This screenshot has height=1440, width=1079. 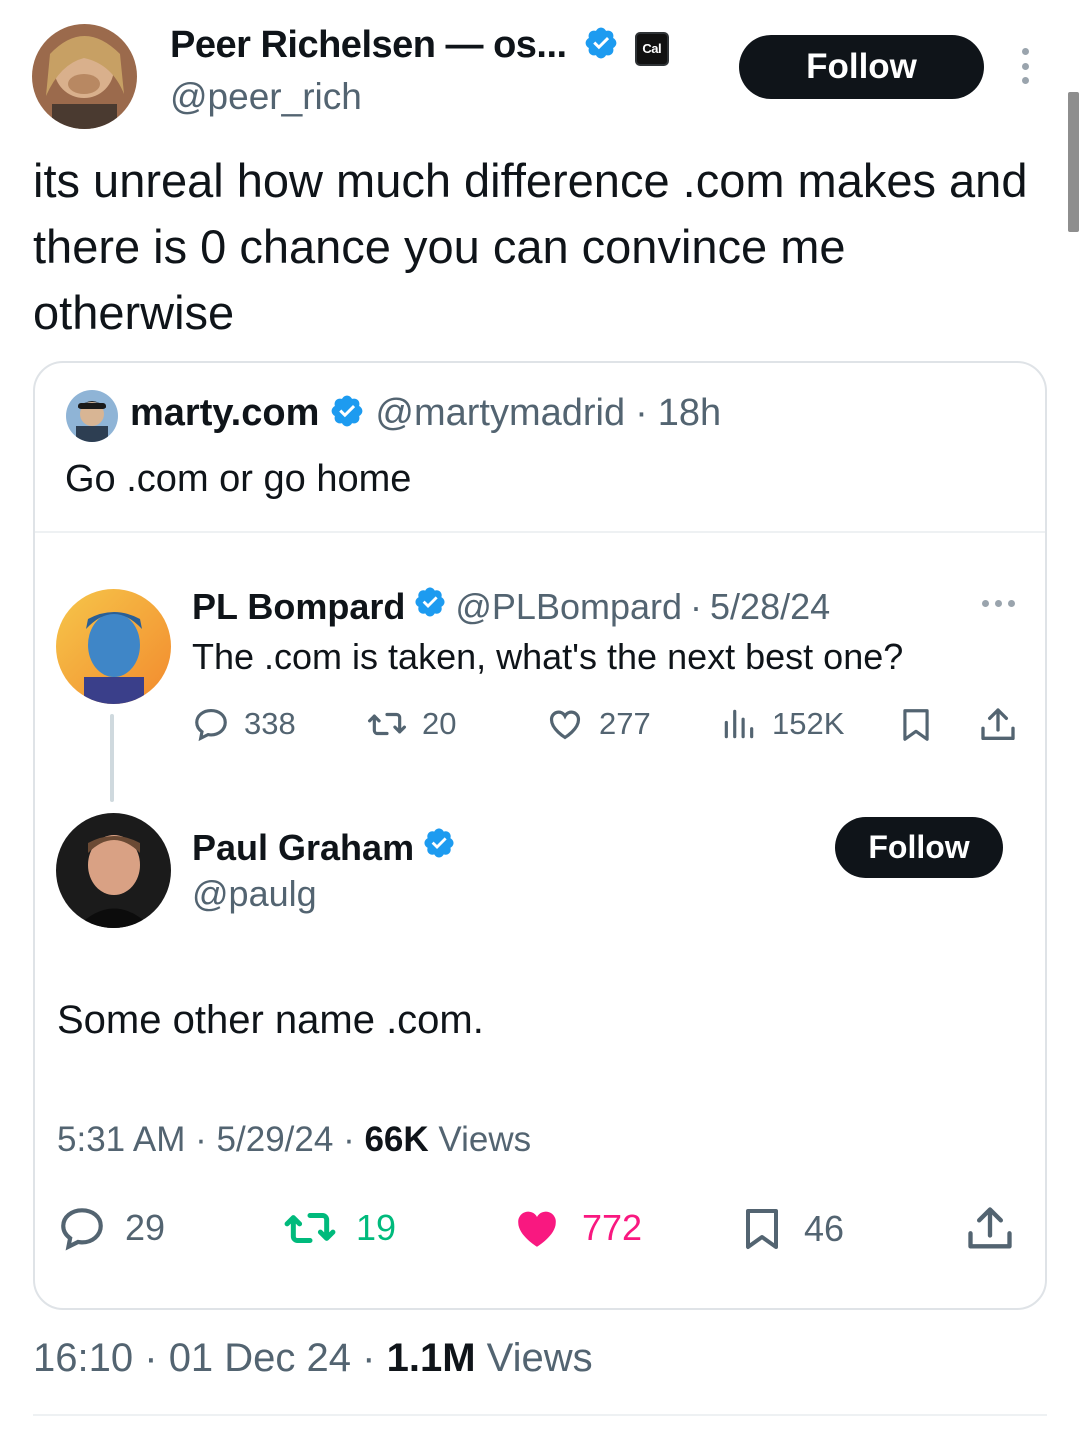 I want to click on affiliate-badge: Cal, so click(x=651, y=48).